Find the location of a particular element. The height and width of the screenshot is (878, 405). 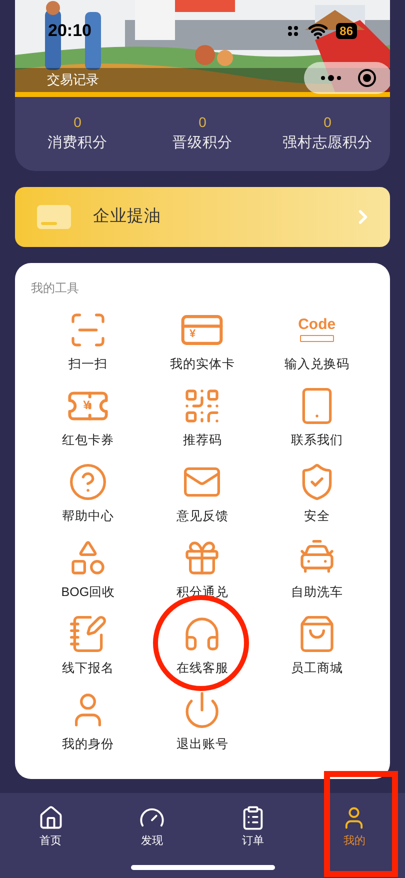

tool-item: 自助洗车 is located at coordinates (317, 568).